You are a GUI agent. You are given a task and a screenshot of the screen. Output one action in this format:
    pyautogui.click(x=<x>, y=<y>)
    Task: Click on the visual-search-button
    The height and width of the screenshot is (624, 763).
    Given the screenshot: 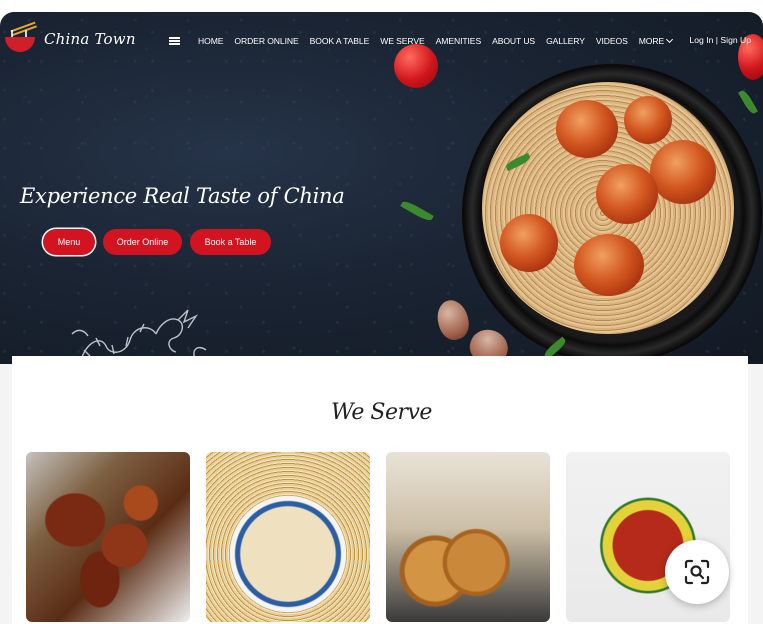 What is the action you would take?
    pyautogui.click(x=697, y=572)
    